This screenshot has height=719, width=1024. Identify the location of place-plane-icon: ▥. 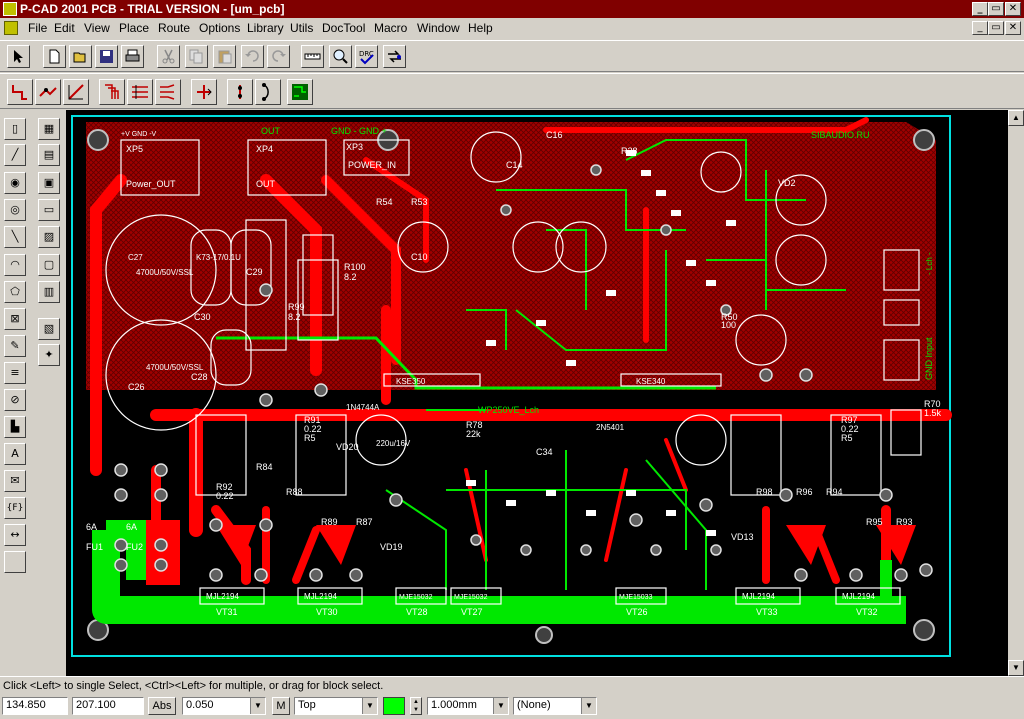
(49, 292).